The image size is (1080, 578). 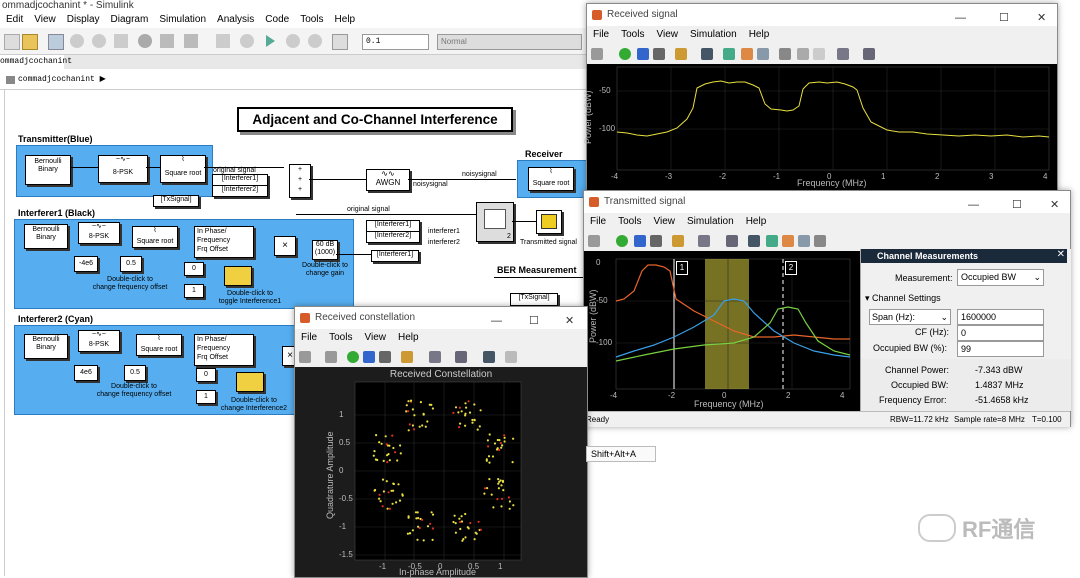 What do you see at coordinates (395, 42) in the screenshot?
I see `stop-time-input: 0.1` at bounding box center [395, 42].